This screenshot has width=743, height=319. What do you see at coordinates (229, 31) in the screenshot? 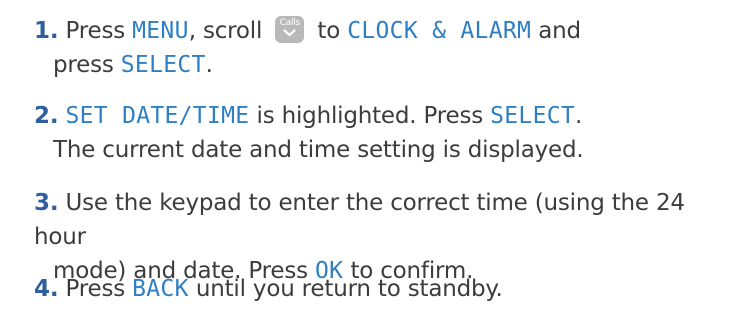
I see `step-text: , scroll` at bounding box center [229, 31].